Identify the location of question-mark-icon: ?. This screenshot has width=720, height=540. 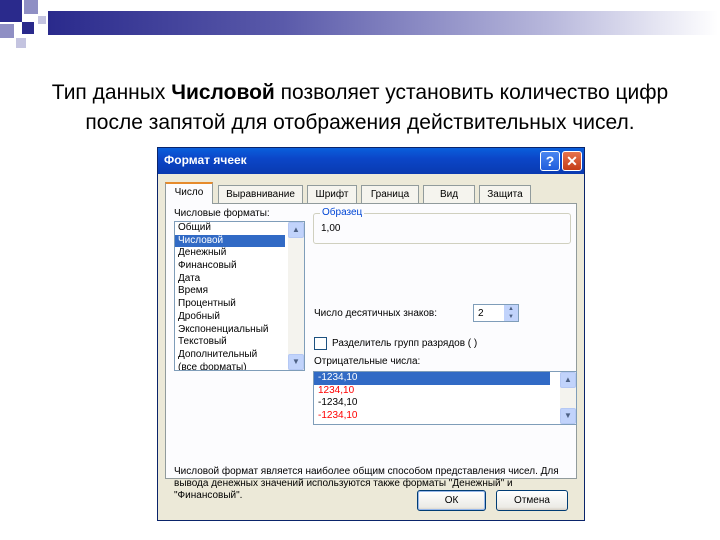
(550, 161).